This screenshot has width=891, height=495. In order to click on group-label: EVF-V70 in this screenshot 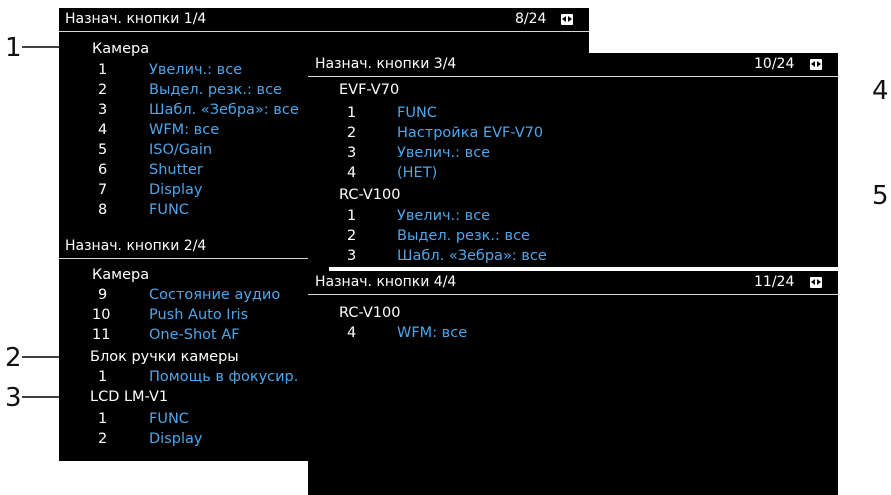, I will do `click(369, 90)`.